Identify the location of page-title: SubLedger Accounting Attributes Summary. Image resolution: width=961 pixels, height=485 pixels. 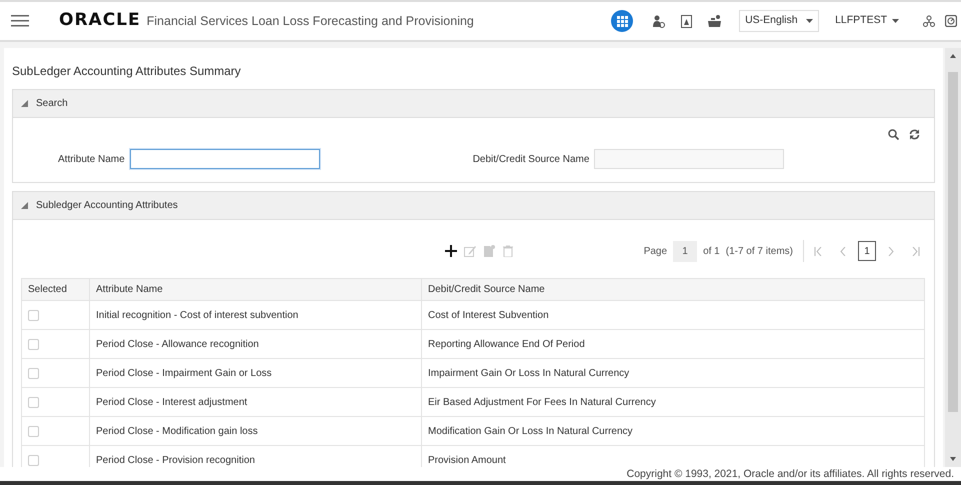
(127, 71).